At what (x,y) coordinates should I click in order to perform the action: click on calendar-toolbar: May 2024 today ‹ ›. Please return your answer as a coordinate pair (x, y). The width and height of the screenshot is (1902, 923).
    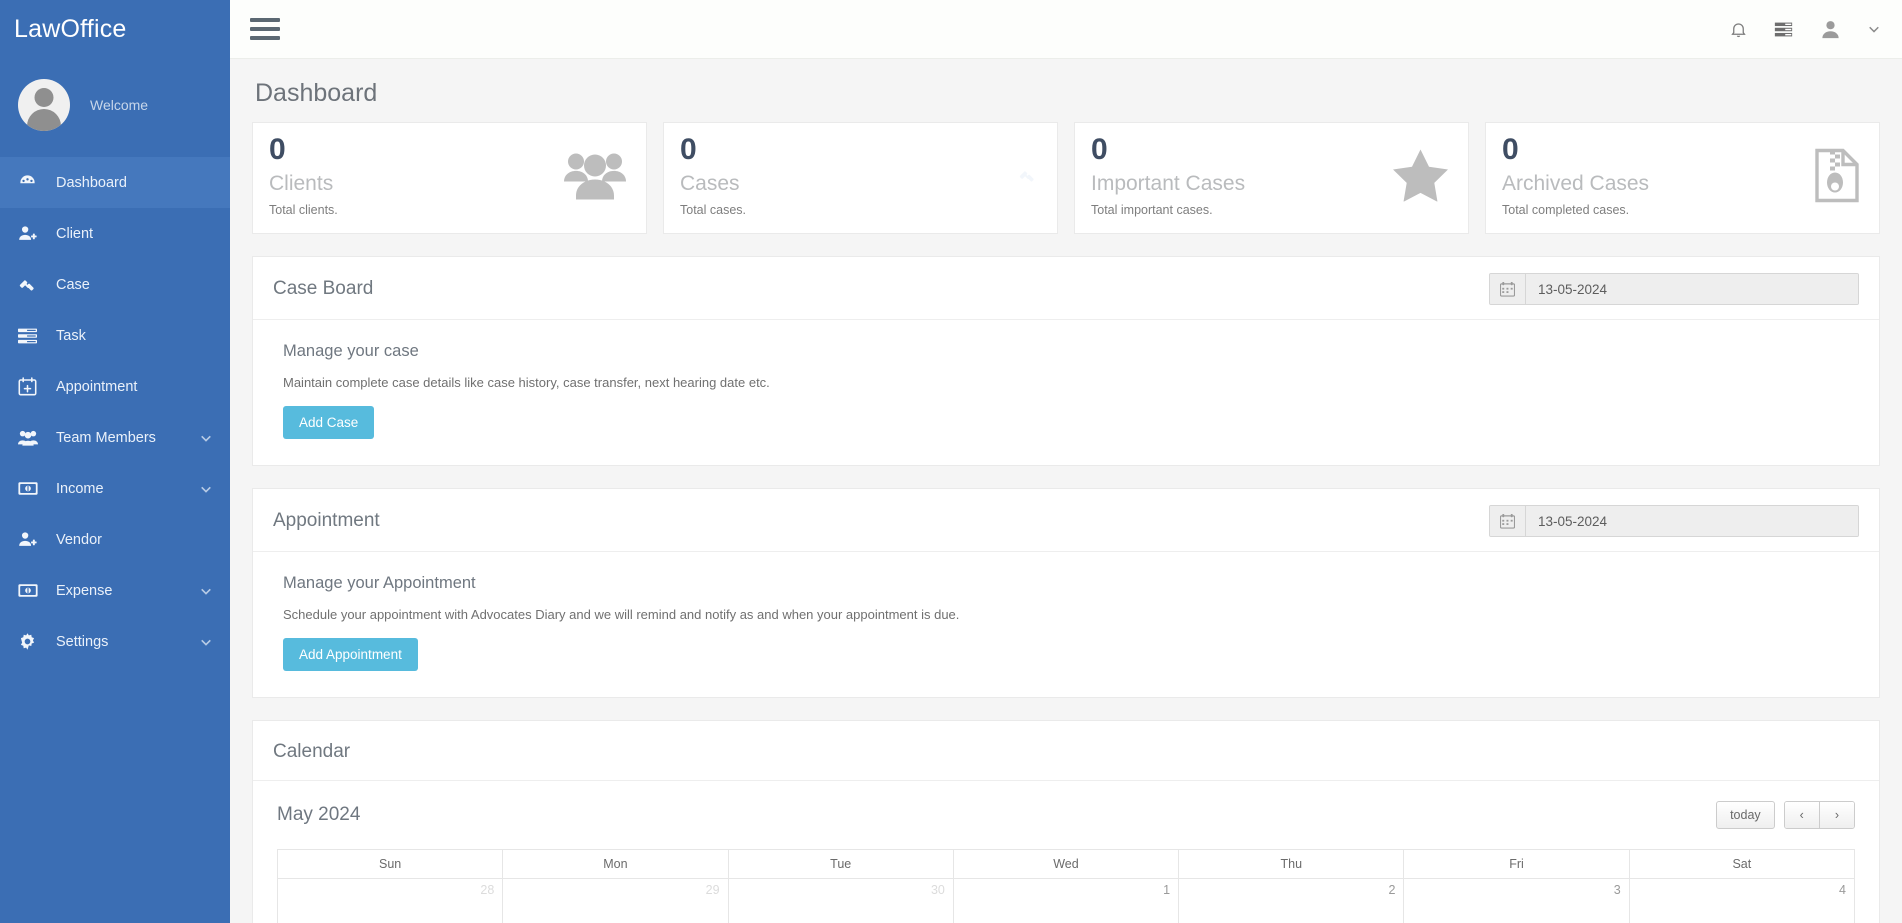
    Looking at the image, I should click on (1066, 815).